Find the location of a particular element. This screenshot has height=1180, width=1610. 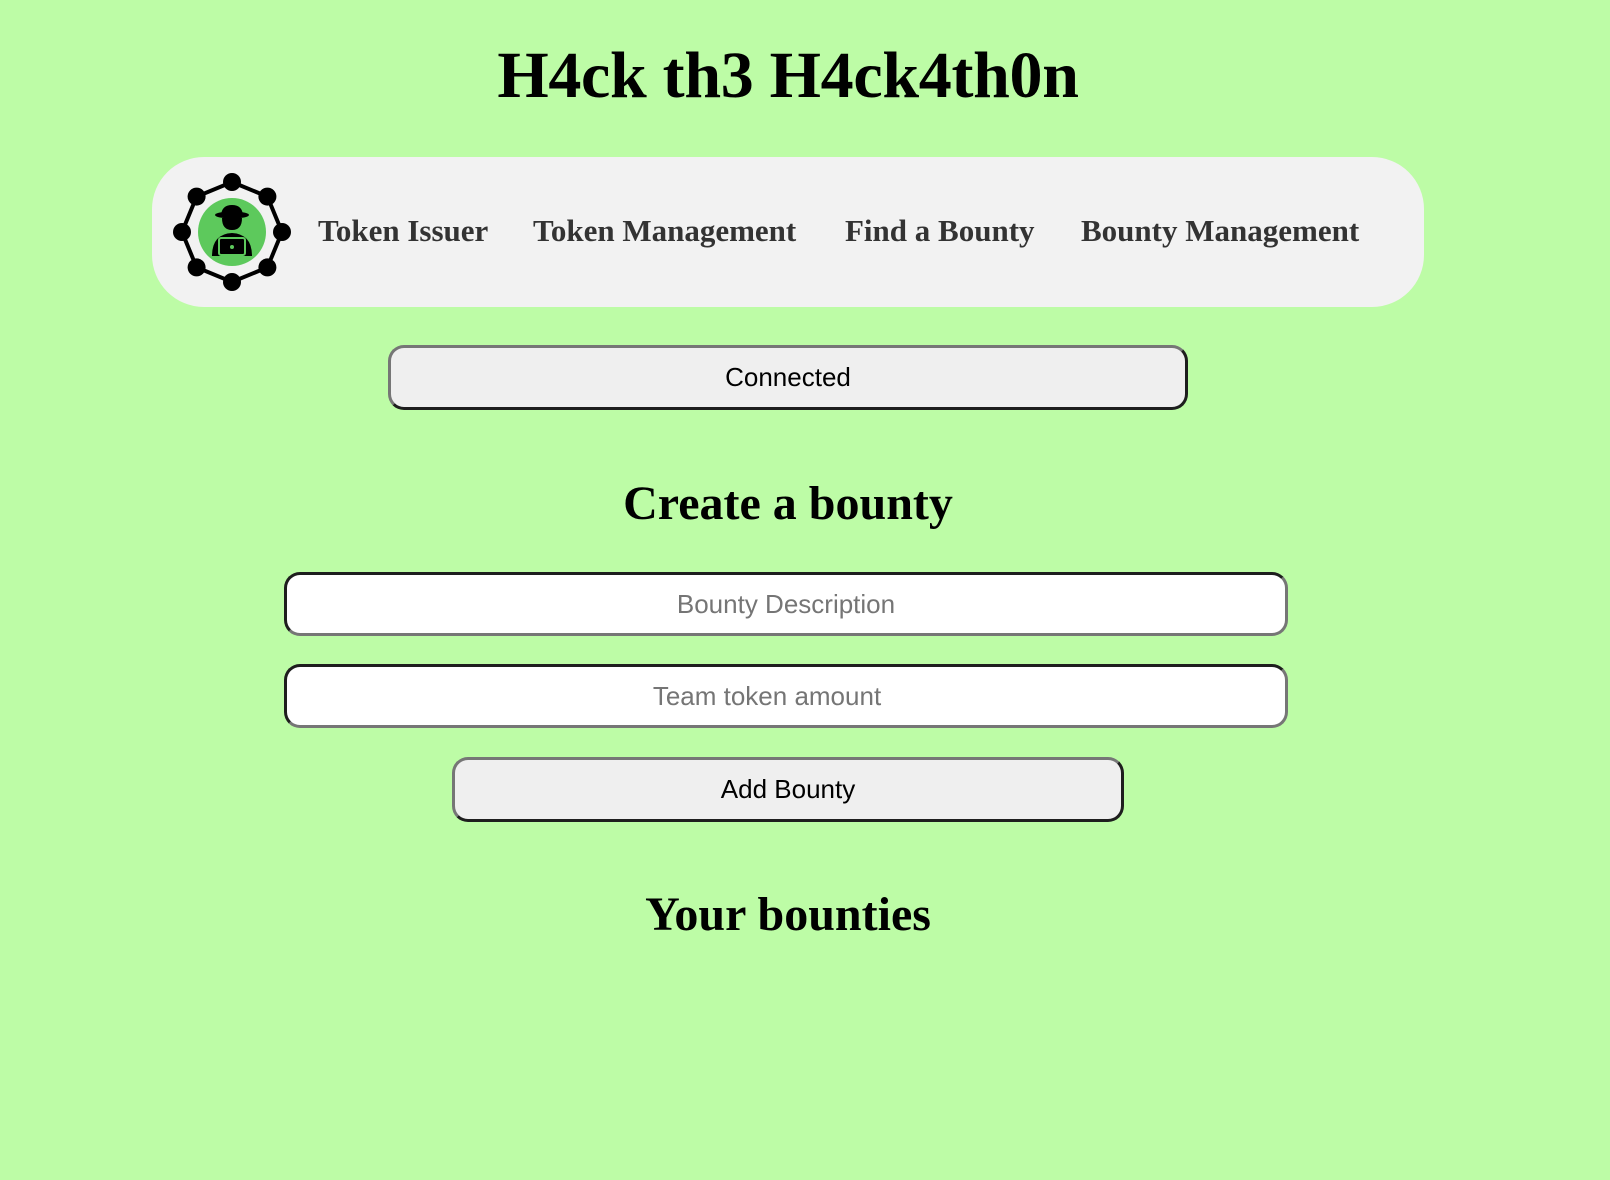

nav-item-token-management: Token Management is located at coordinates (664, 231).